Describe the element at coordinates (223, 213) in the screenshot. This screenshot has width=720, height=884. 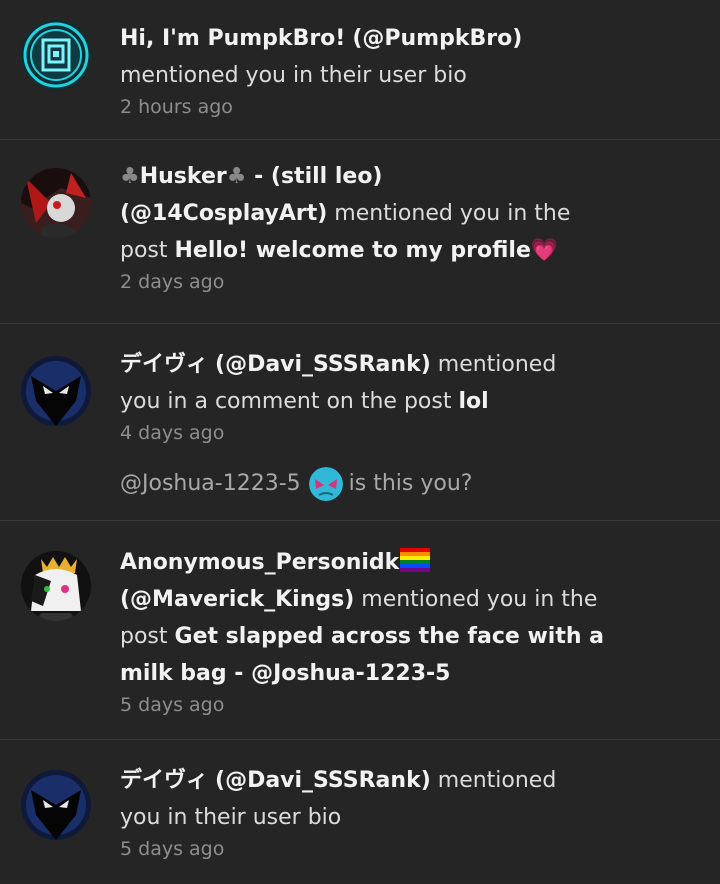
I see `user-handle: (@14CosplayArt)` at that location.